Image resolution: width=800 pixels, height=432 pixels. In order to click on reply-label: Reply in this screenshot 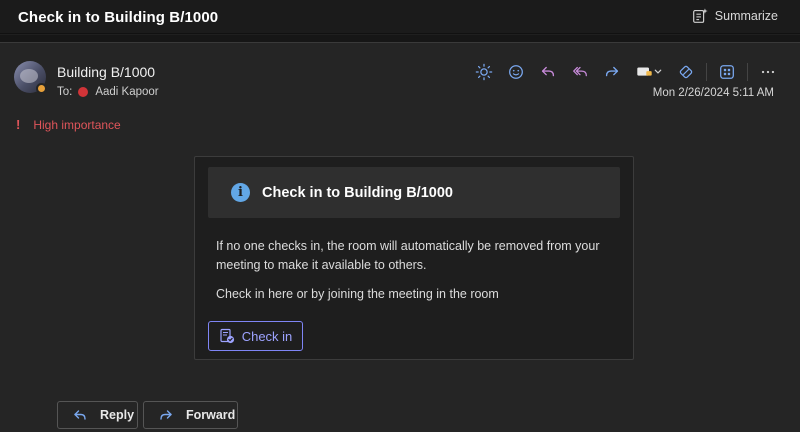, I will do `click(117, 415)`.